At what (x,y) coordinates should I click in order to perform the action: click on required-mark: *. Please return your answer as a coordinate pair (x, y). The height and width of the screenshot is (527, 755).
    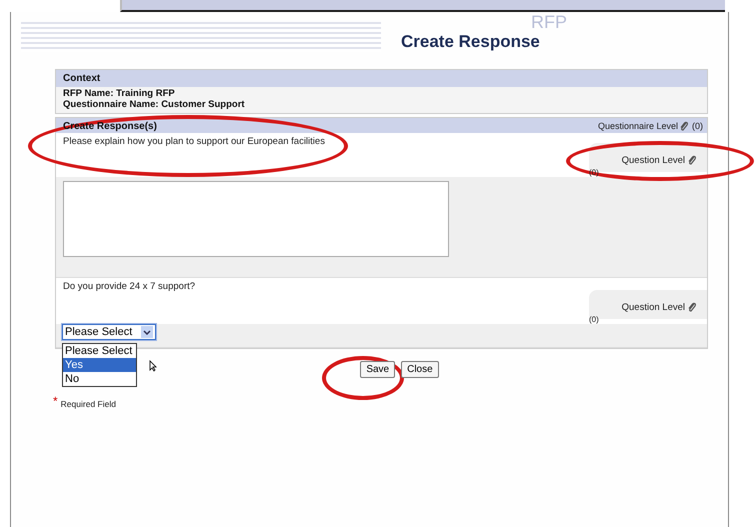
    Looking at the image, I should click on (55, 401).